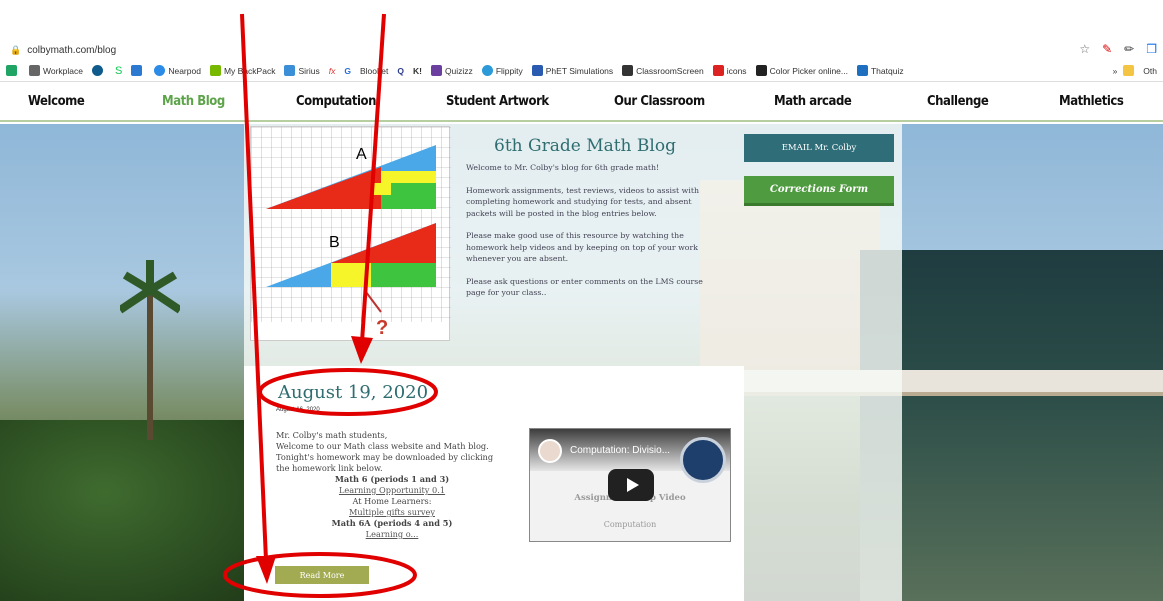 The height and width of the screenshot is (601, 1163). What do you see at coordinates (703, 460) in the screenshot?
I see `school-seal-icon` at bounding box center [703, 460].